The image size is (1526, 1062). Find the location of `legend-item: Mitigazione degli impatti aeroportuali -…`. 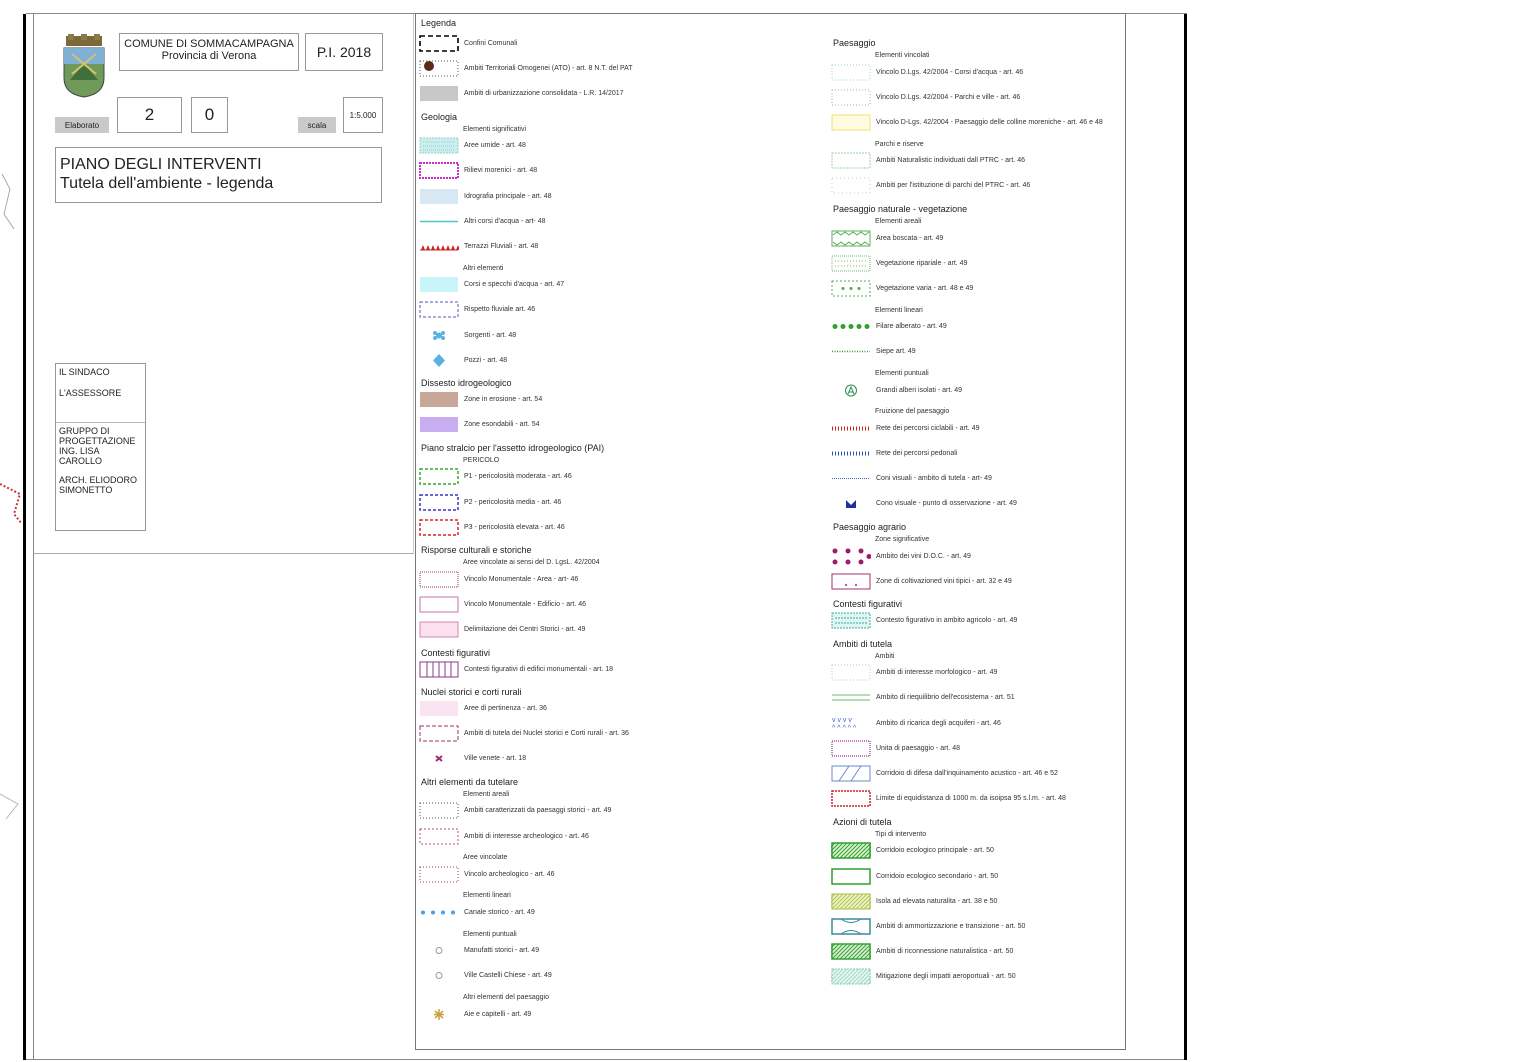

legend-item: Mitigazione degli impatti aeroportuali -… is located at coordinates (915, 977).